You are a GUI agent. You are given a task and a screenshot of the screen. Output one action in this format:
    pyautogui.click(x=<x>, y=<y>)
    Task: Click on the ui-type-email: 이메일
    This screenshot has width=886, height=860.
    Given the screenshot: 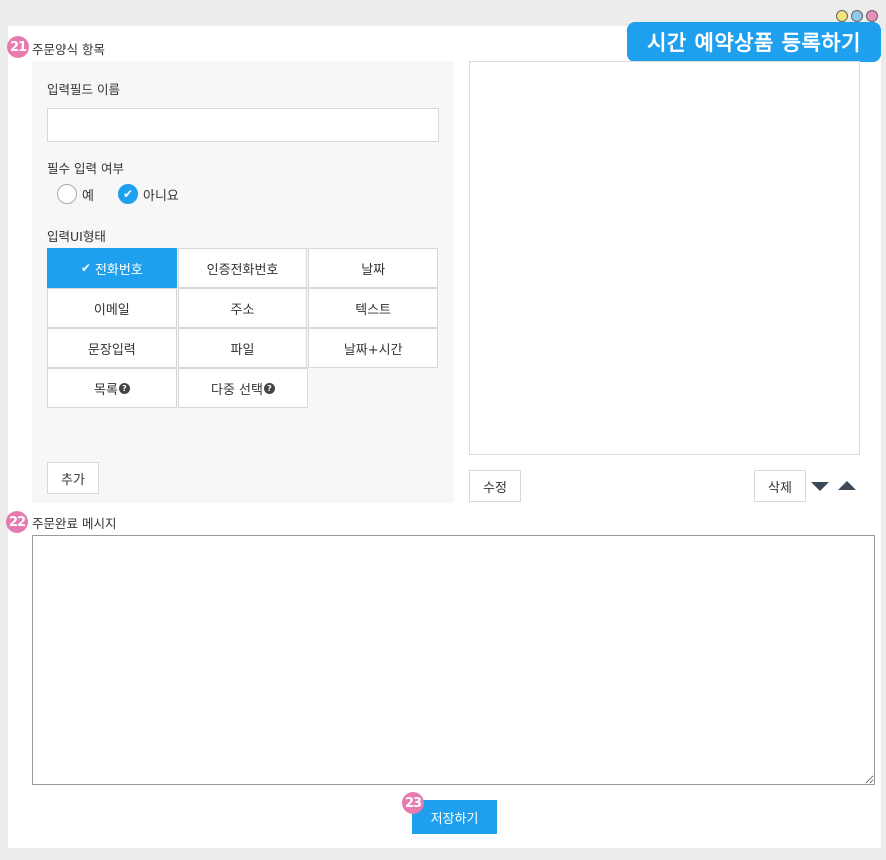 What is the action you would take?
    pyautogui.click(x=112, y=308)
    